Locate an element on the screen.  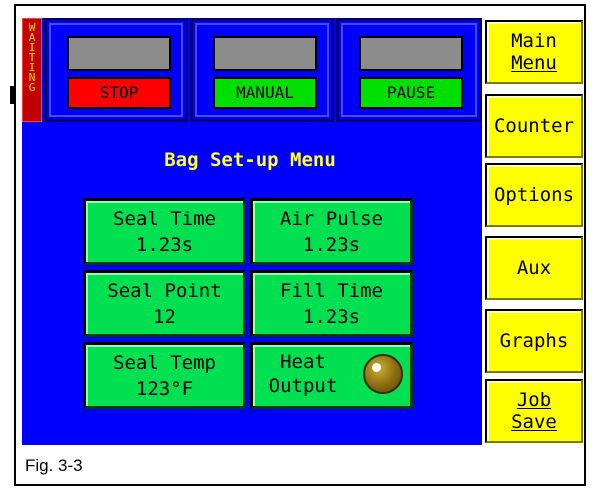
air-pulse-label: Air Pulse is located at coordinates (331, 219).